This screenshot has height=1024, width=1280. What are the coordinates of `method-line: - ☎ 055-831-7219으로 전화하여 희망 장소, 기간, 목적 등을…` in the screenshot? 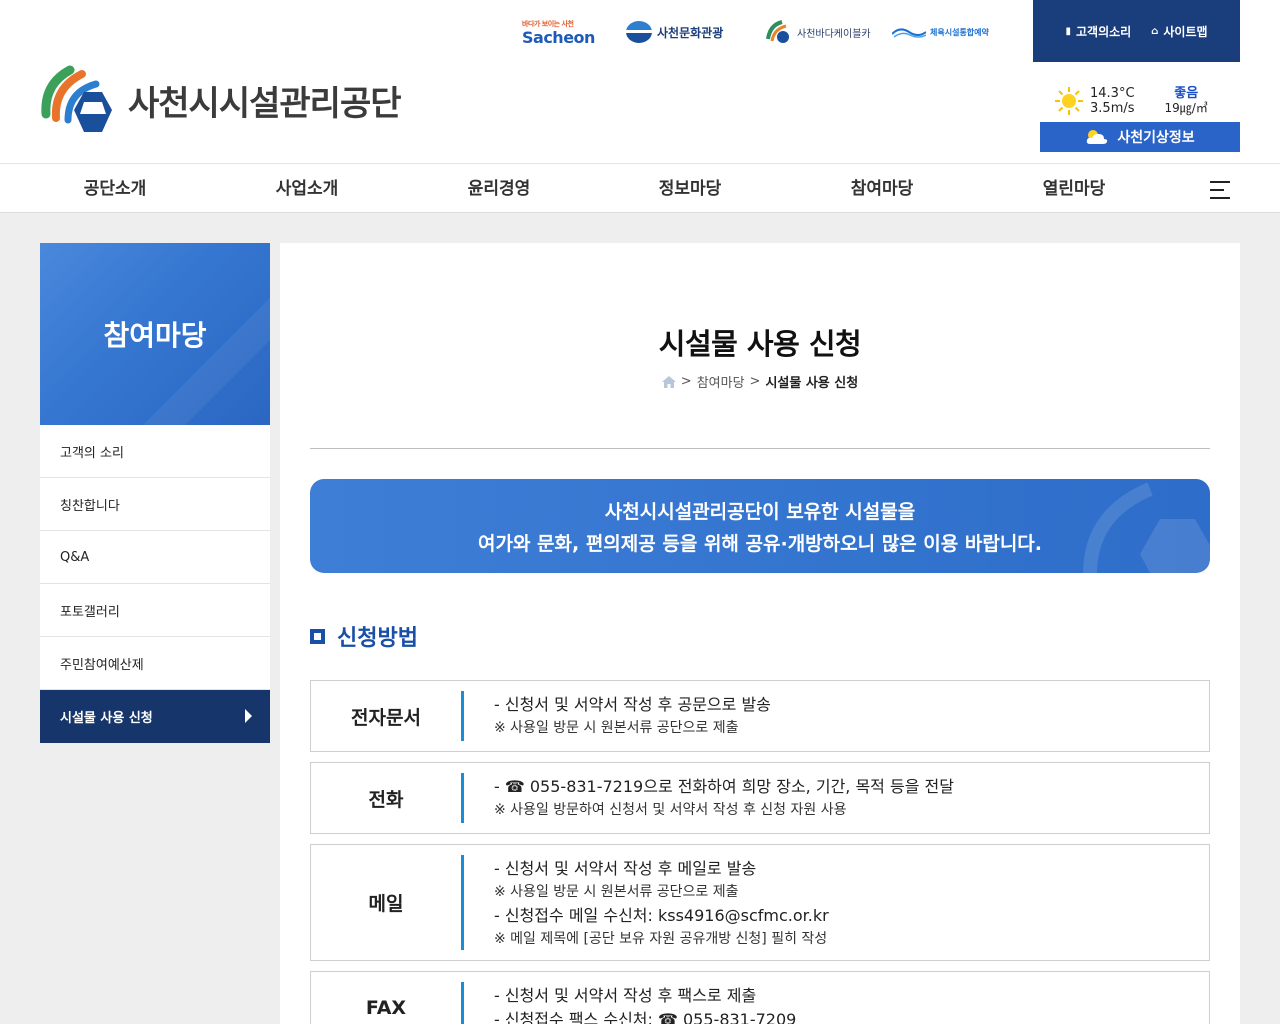 It's located at (724, 786).